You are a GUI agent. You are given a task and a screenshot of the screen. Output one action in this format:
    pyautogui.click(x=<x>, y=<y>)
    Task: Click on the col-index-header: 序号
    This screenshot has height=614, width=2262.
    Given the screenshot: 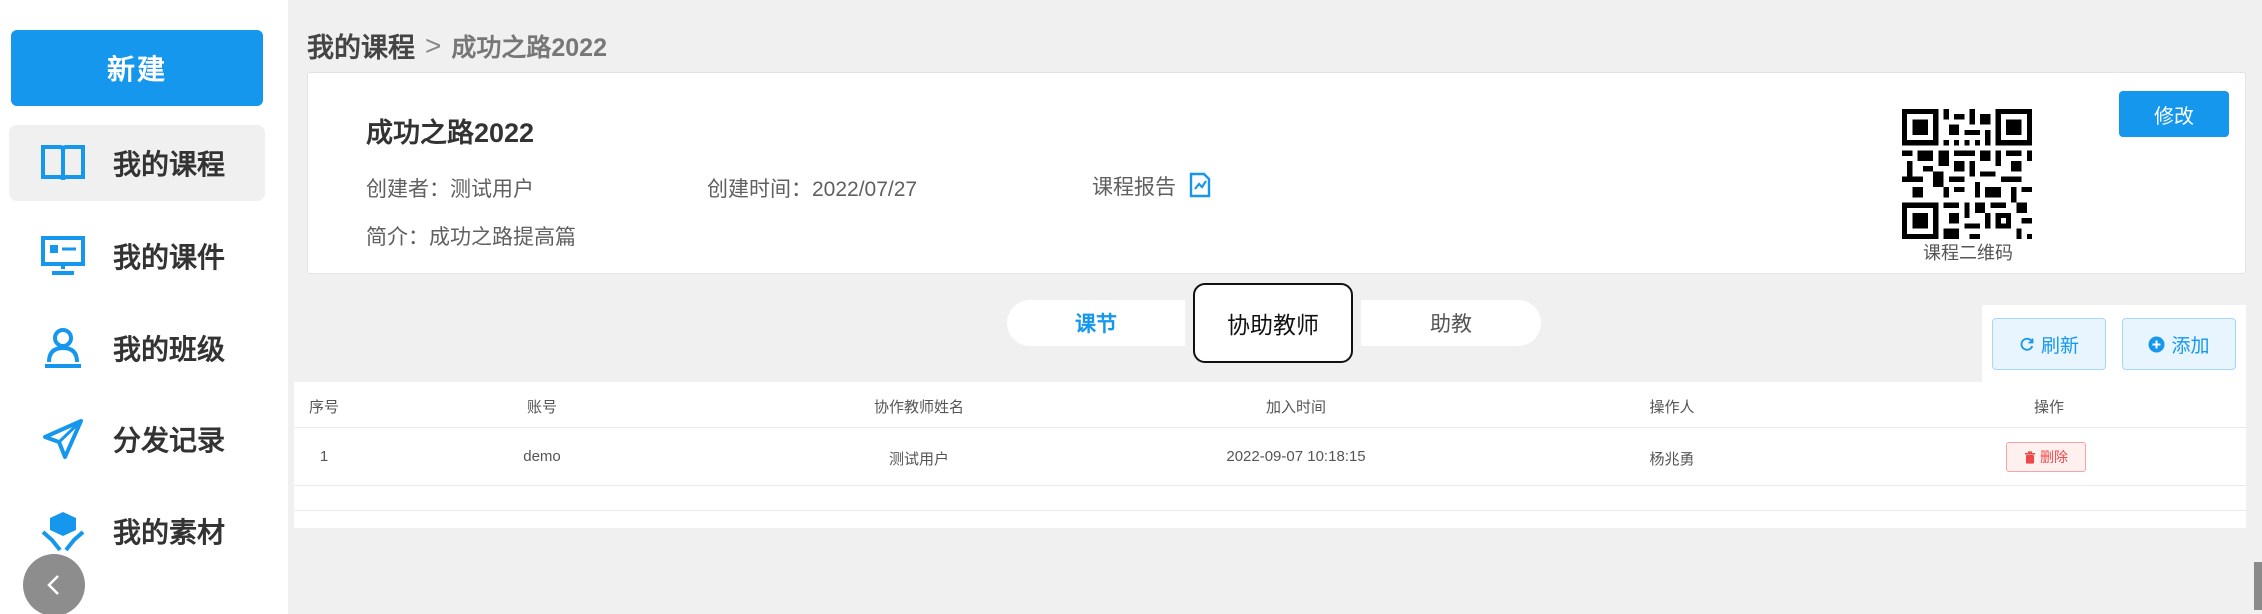 What is the action you would take?
    pyautogui.click(x=324, y=407)
    